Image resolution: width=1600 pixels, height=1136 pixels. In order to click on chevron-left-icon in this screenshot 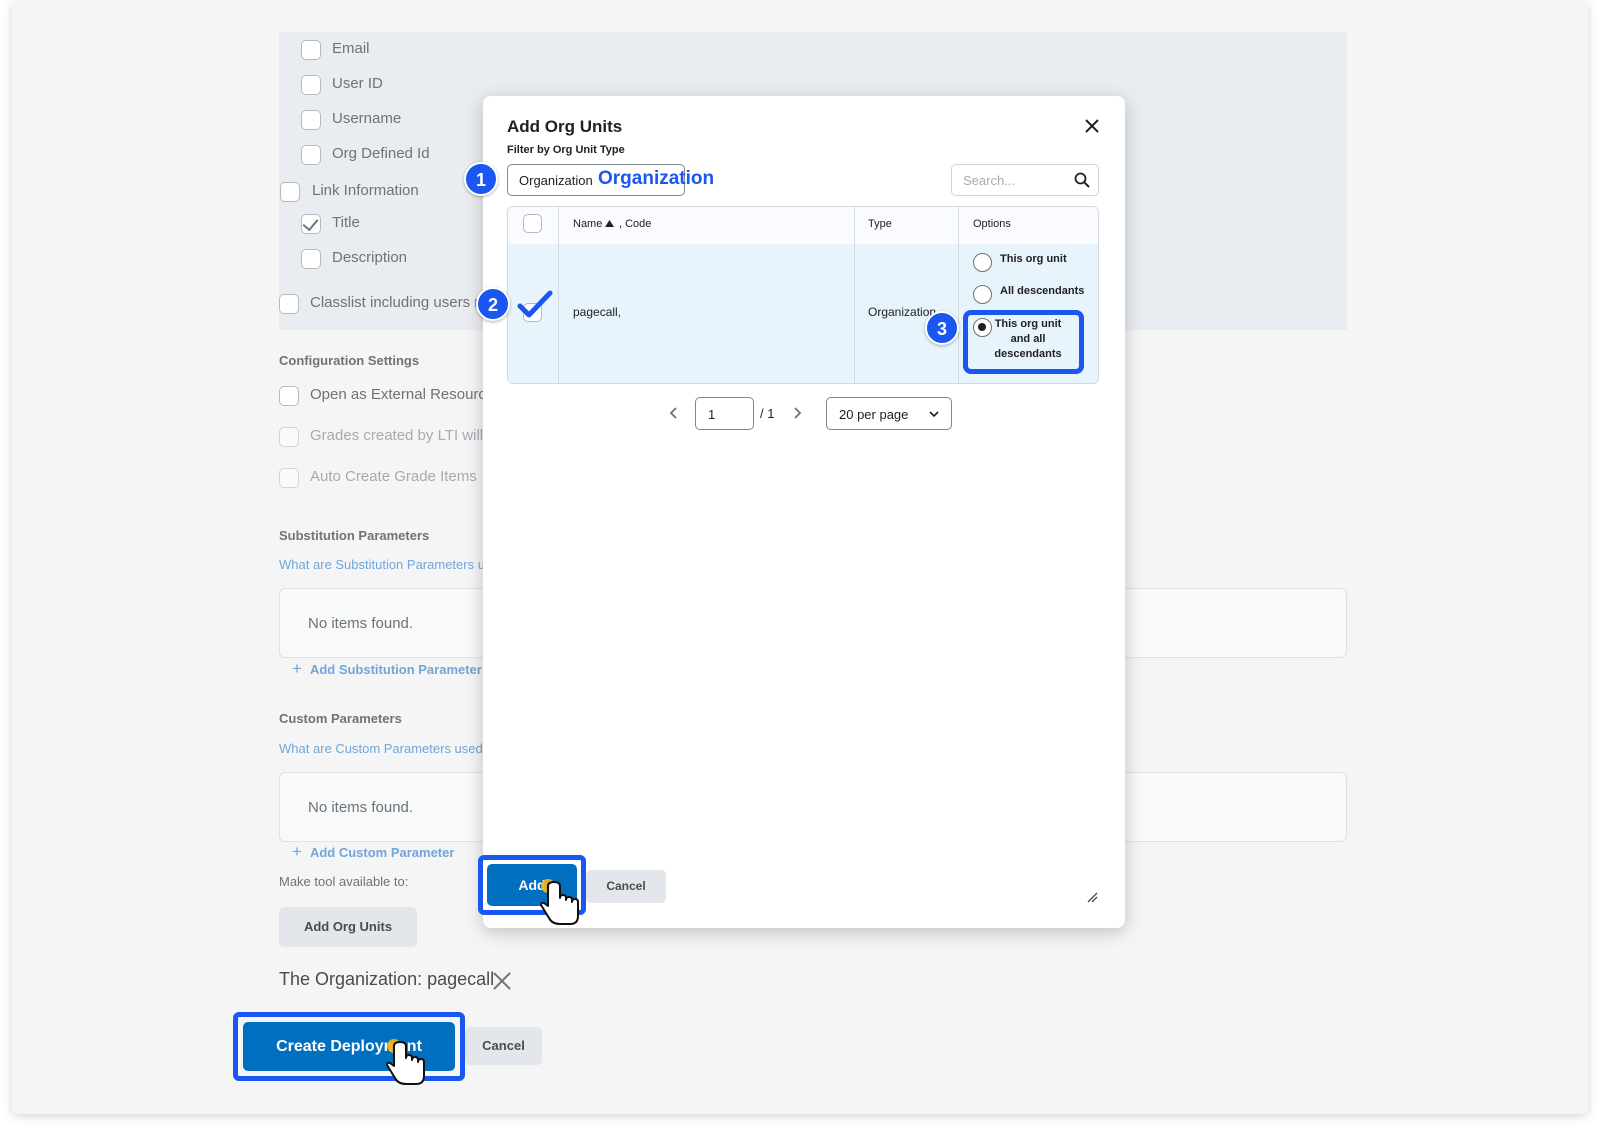, I will do `click(673, 413)`.